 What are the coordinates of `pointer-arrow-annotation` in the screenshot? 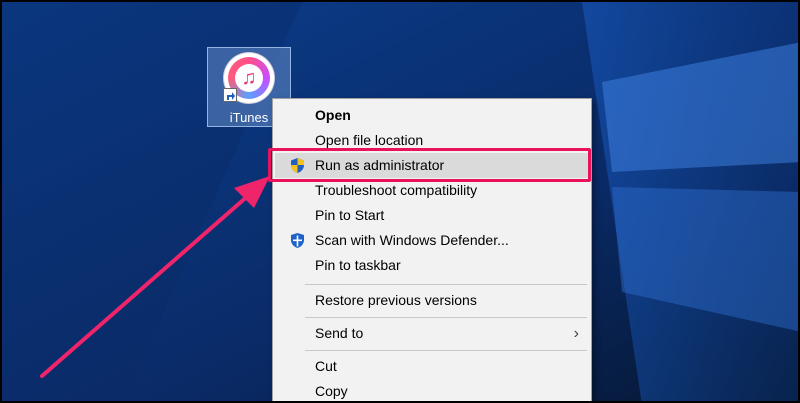 It's located at (155, 277).